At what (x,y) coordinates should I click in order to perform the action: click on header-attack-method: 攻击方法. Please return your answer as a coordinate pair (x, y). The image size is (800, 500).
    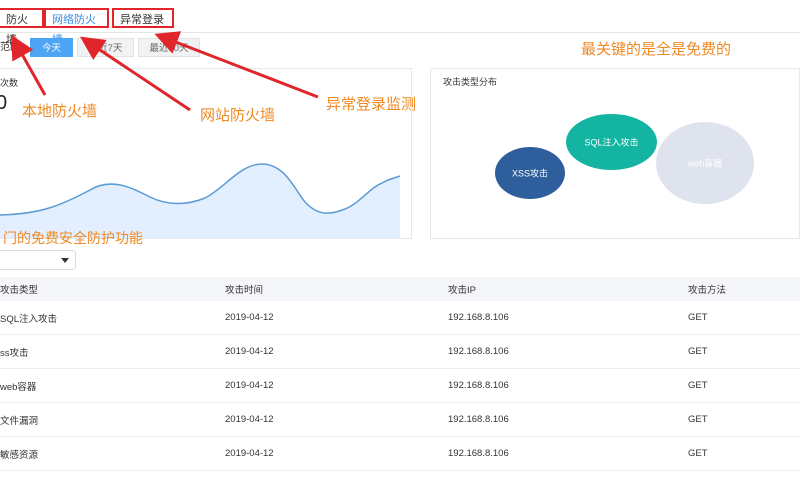
    Looking at the image, I should click on (744, 289).